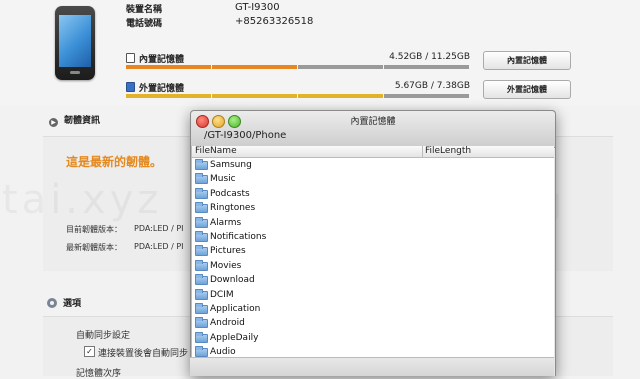 This screenshot has width=640, height=379. Describe the element at coordinates (72, 304) in the screenshot. I see `options-section-title: 選項` at that location.